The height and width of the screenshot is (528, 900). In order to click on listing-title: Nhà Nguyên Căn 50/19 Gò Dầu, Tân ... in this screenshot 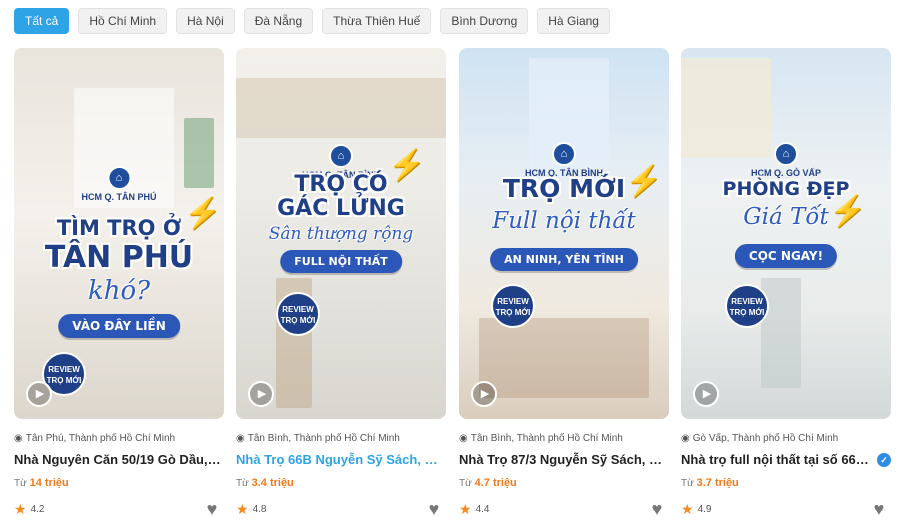, I will do `click(119, 459)`.